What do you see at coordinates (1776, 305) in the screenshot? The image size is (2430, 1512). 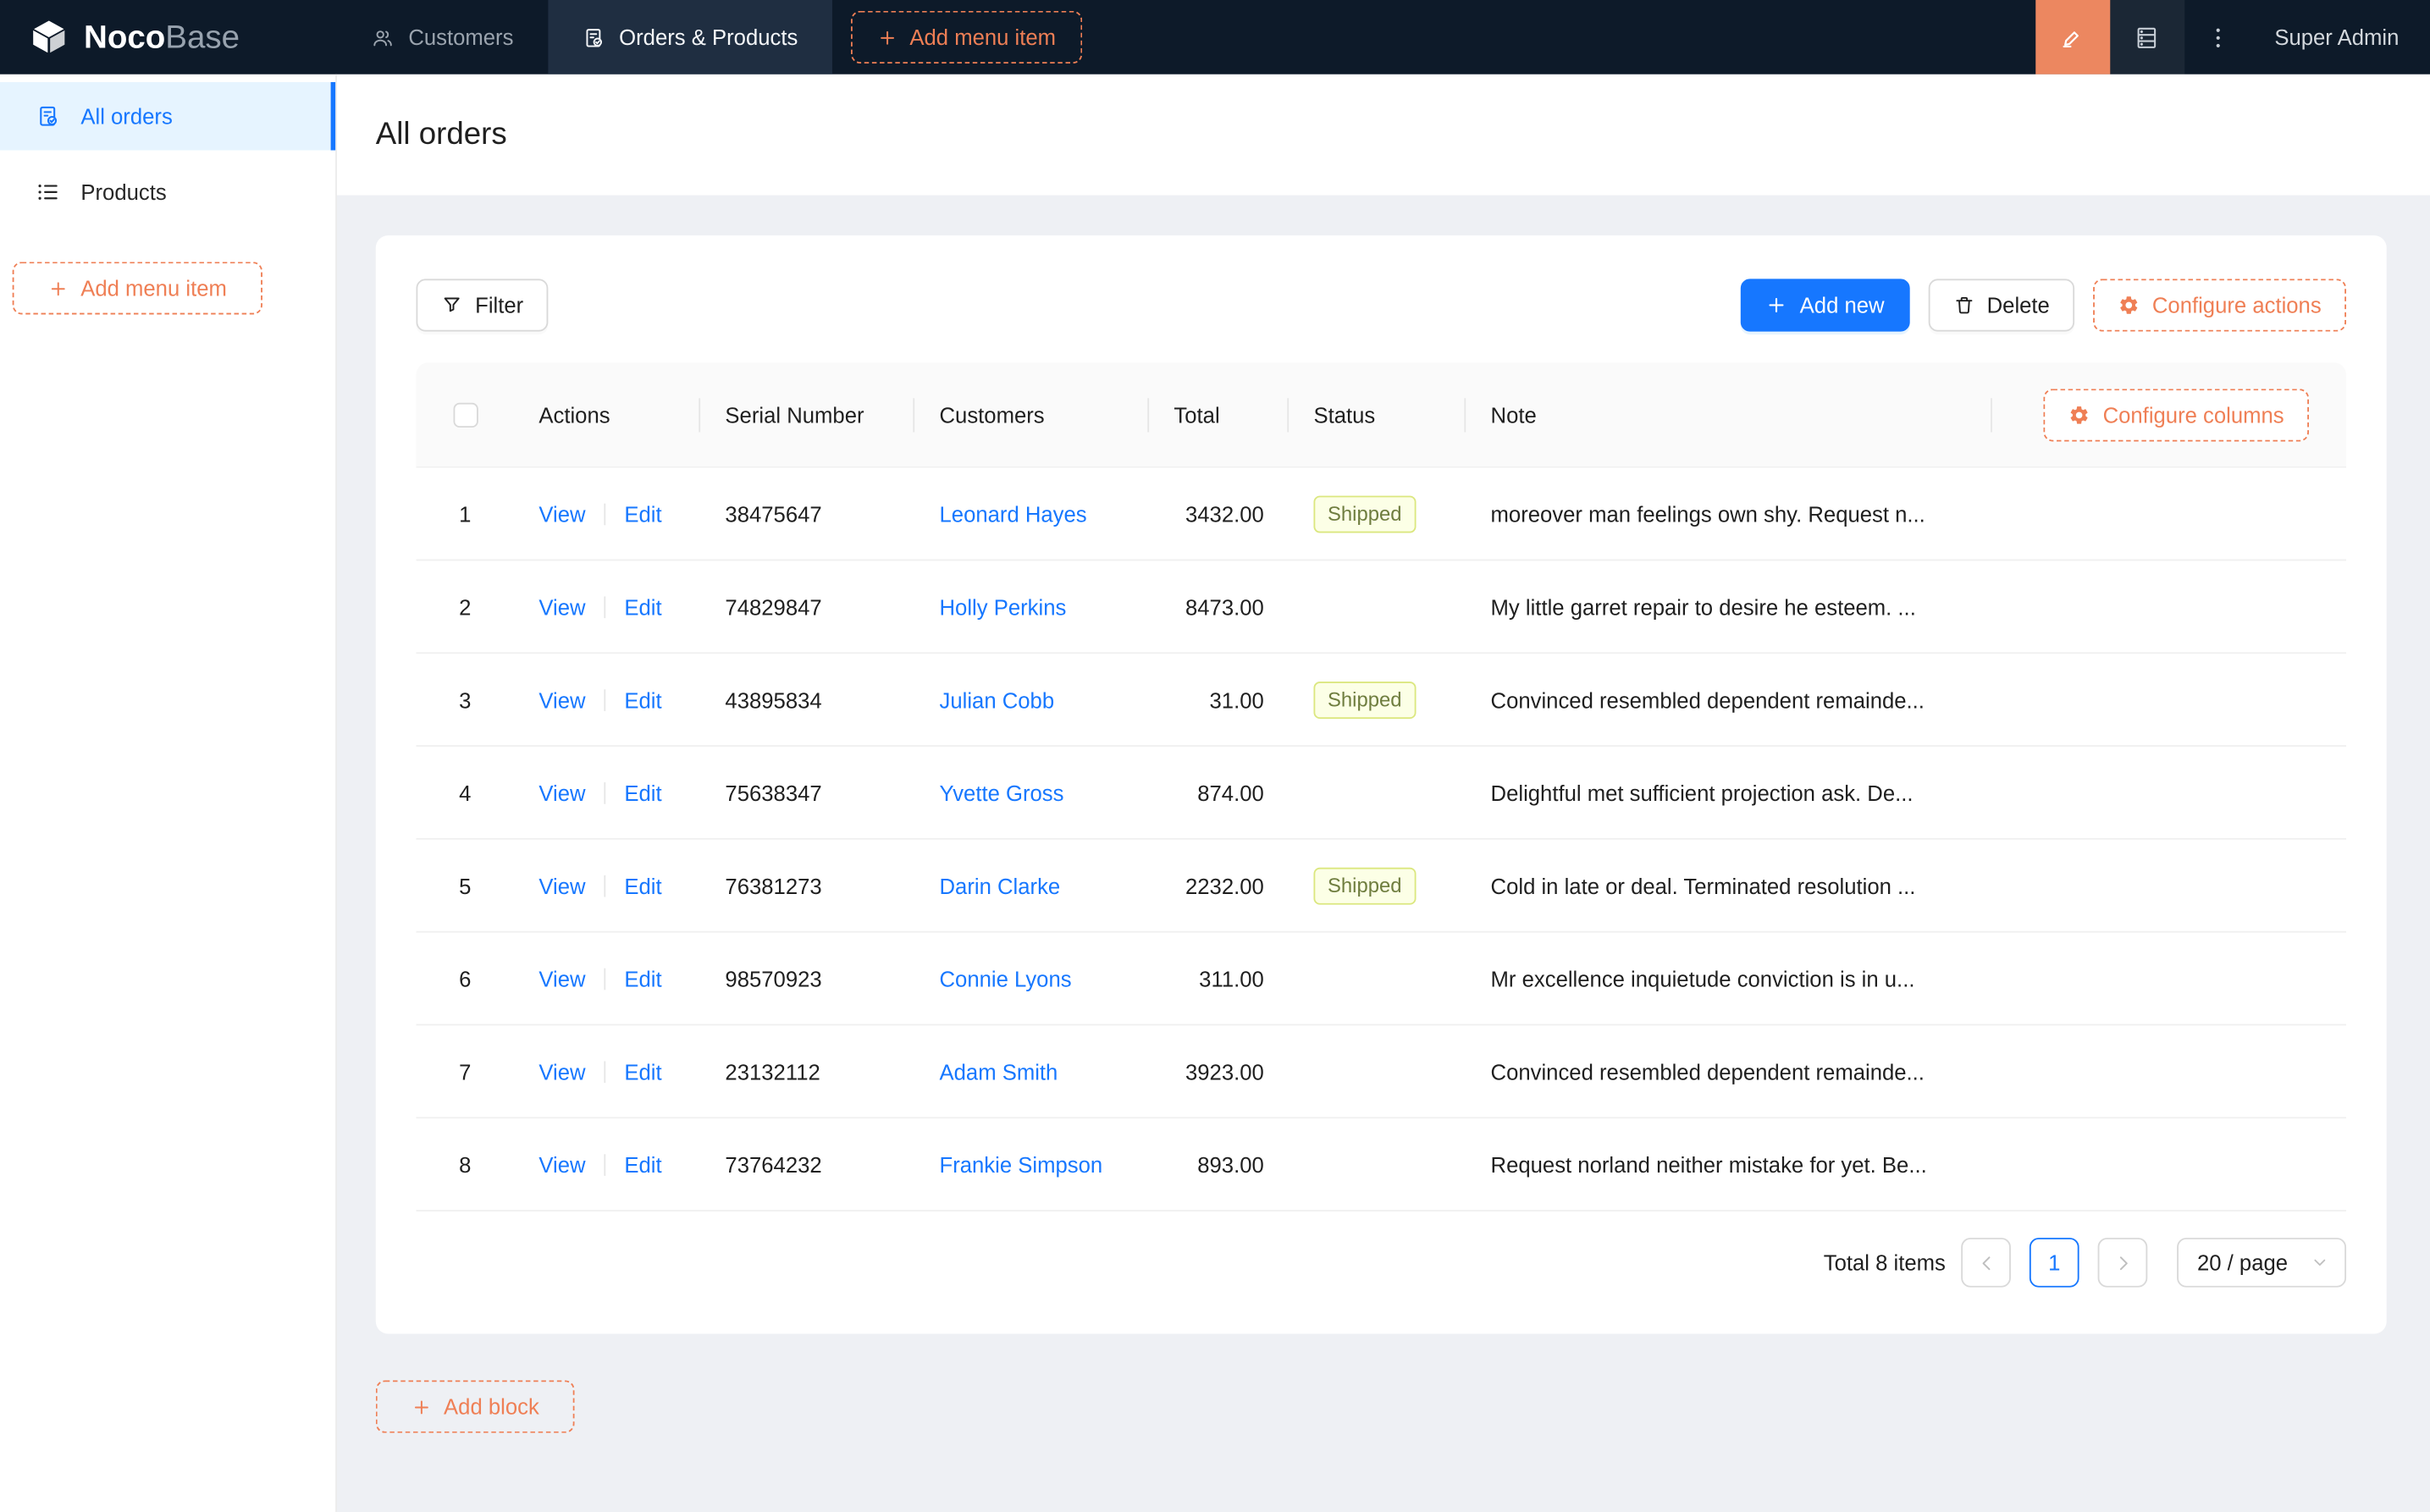 I see `plus-icon` at bounding box center [1776, 305].